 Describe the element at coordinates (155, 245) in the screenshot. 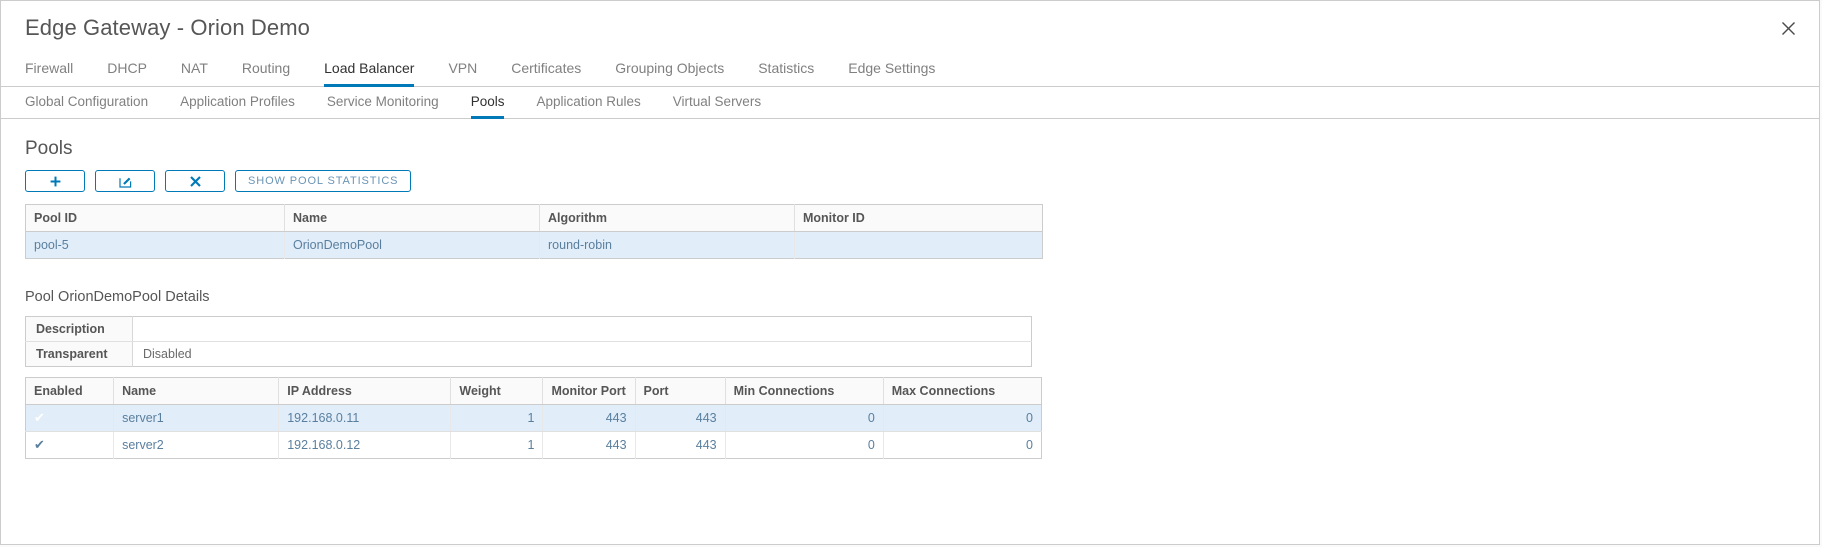

I see `cell-pool-id: pool-5` at that location.